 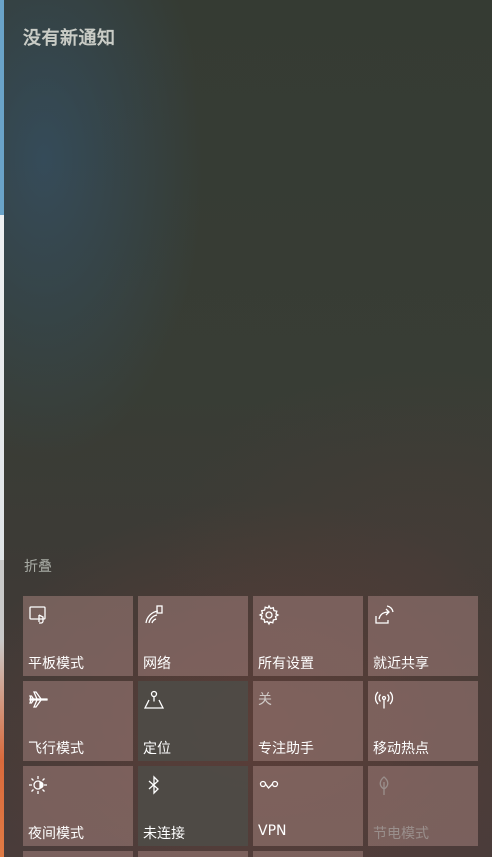 What do you see at coordinates (423, 721) in the screenshot?
I see `tile-mobile-hotspot: 移动热点` at bounding box center [423, 721].